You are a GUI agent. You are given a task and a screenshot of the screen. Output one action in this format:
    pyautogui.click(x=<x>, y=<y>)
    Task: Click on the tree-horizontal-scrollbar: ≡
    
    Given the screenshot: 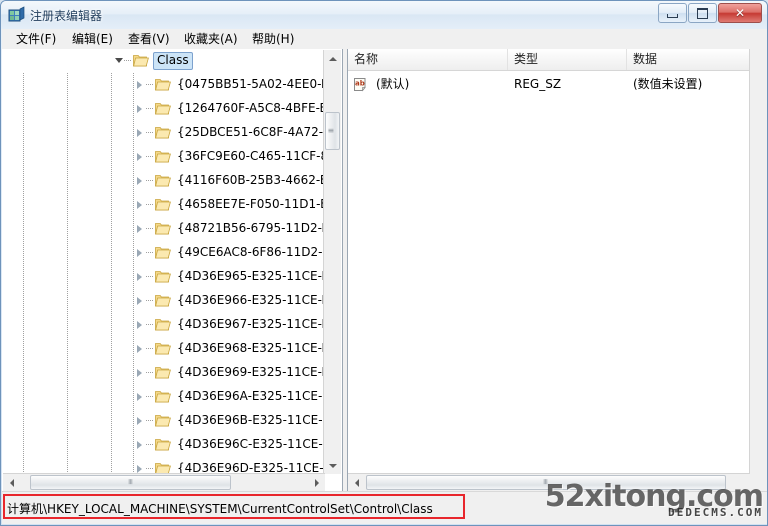 What is the action you would take?
    pyautogui.click(x=164, y=482)
    